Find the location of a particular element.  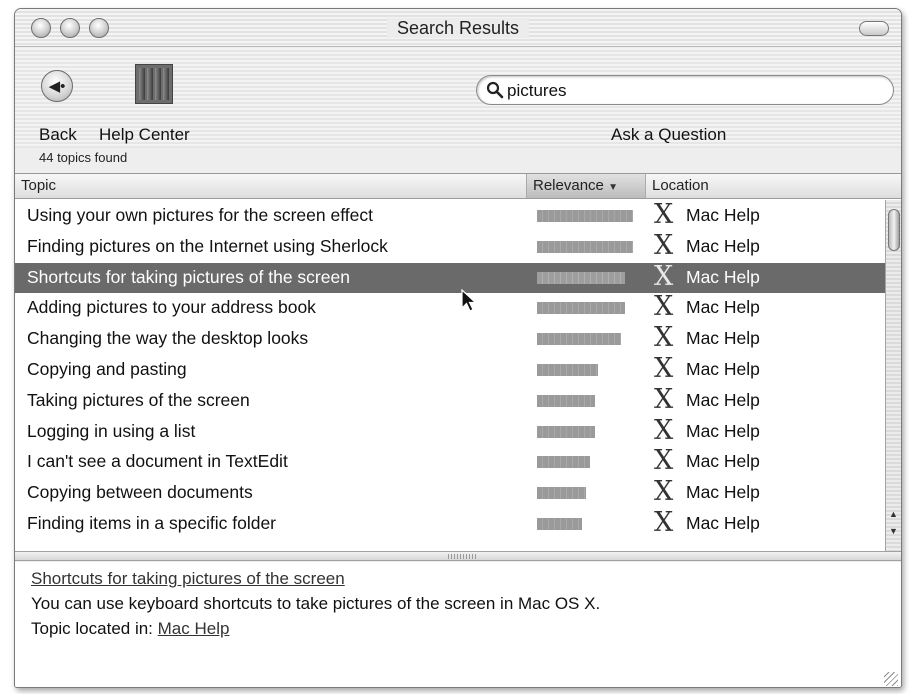

column-header-topic: Topic is located at coordinates (271, 186).